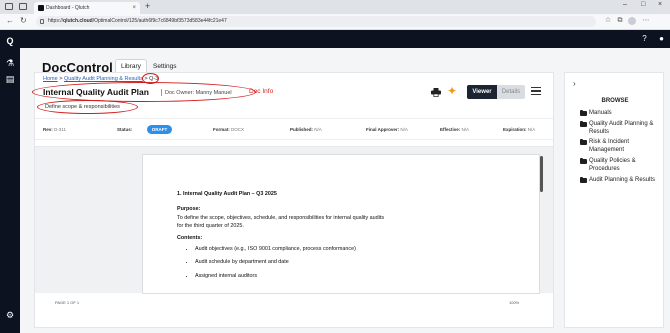 The width and height of the screenshot is (670, 333). What do you see at coordinates (48, 129) in the screenshot?
I see `meta-rev-label: Rev:` at bounding box center [48, 129].